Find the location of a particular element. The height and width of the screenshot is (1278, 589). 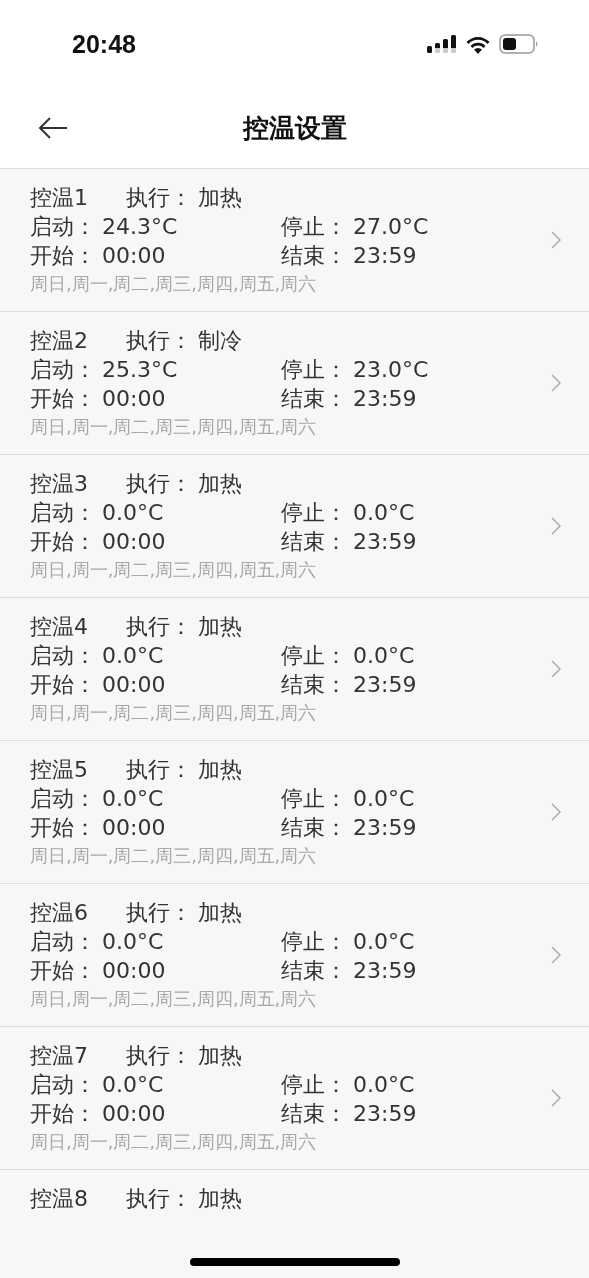

rule-title: 控温5 is located at coordinates (59, 770).